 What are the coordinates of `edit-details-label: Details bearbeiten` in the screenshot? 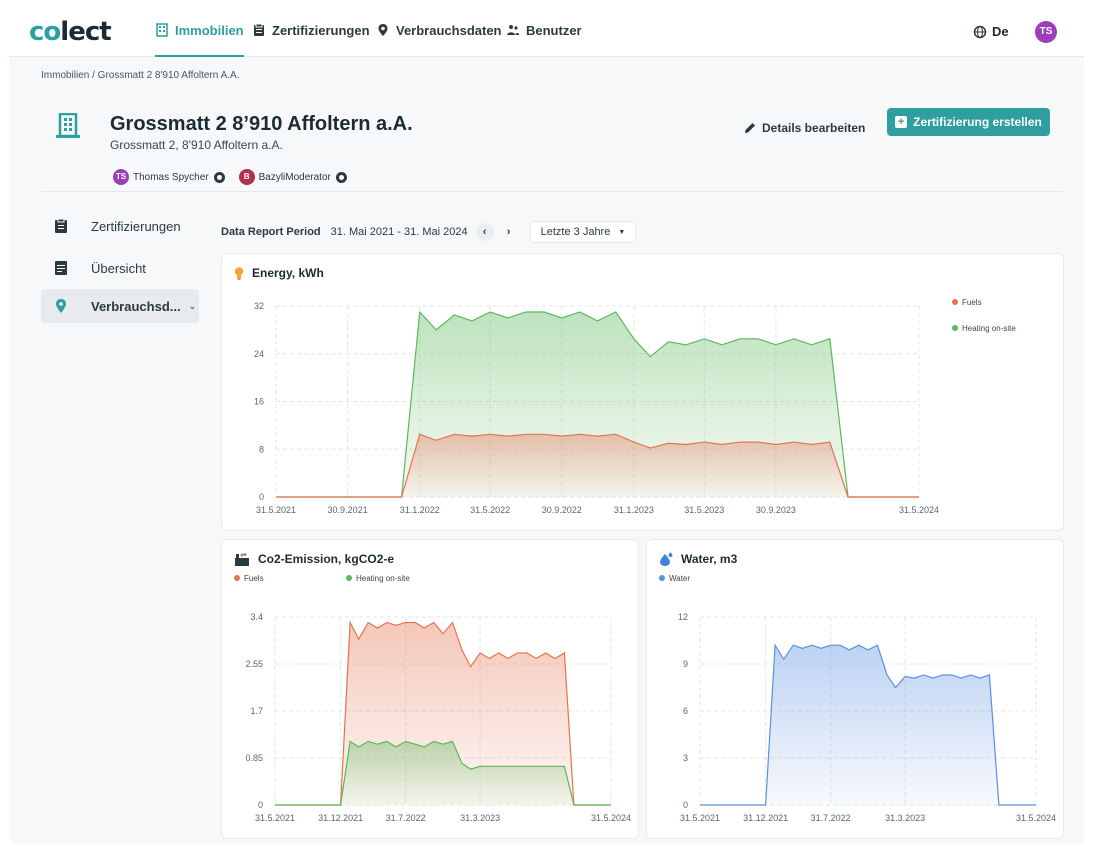 It's located at (814, 128).